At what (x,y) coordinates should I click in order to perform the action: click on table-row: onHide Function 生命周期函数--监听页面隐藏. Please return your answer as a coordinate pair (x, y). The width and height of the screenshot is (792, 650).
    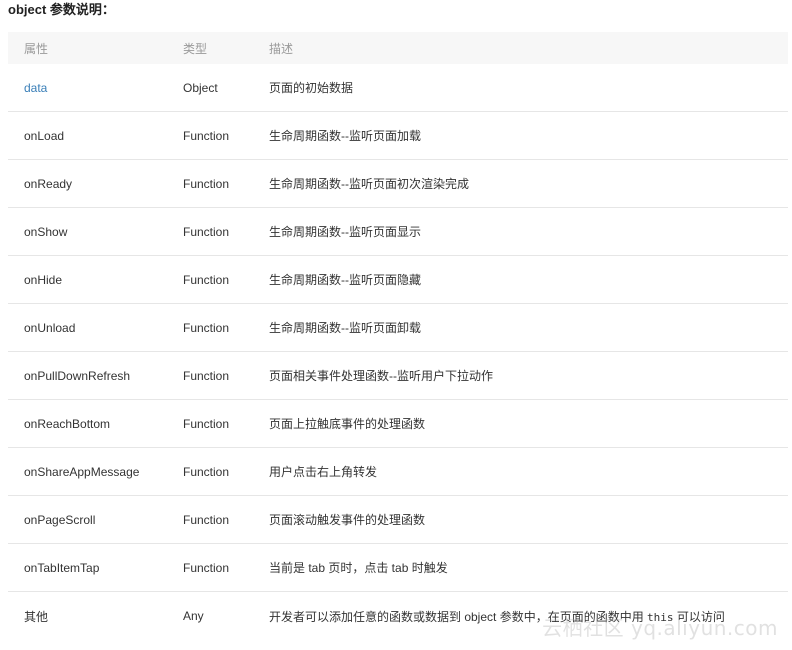
    Looking at the image, I should click on (398, 280).